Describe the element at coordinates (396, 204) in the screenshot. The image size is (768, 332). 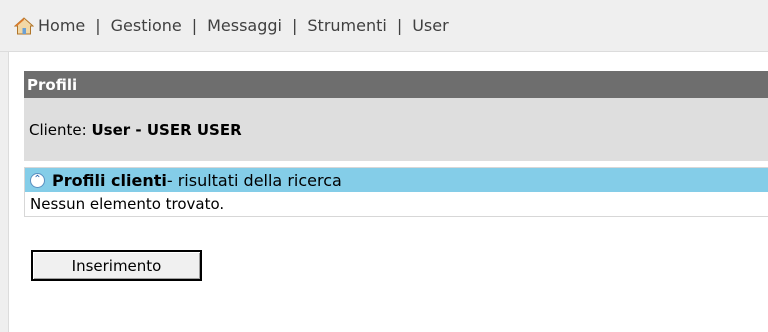
I see `empty-results-message: Nessun elemento trovato.` at that location.